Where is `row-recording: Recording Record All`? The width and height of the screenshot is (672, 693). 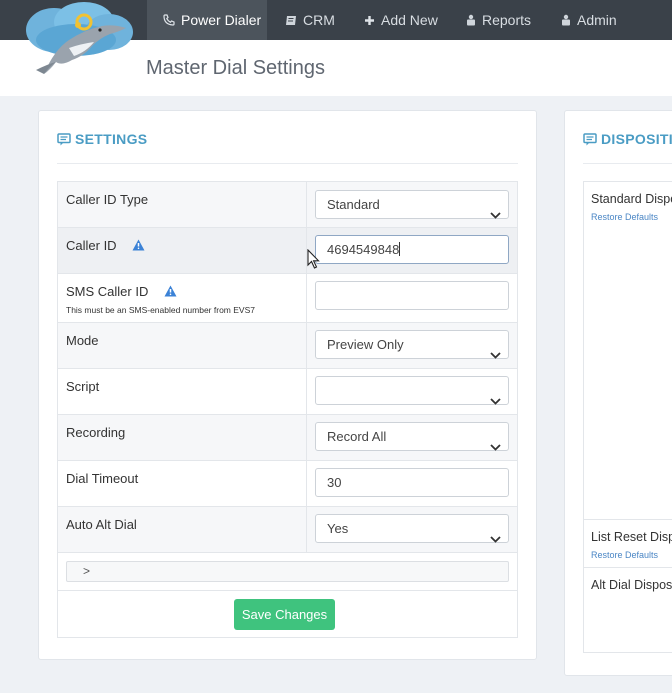
row-recording: Recording Record All is located at coordinates (287, 438).